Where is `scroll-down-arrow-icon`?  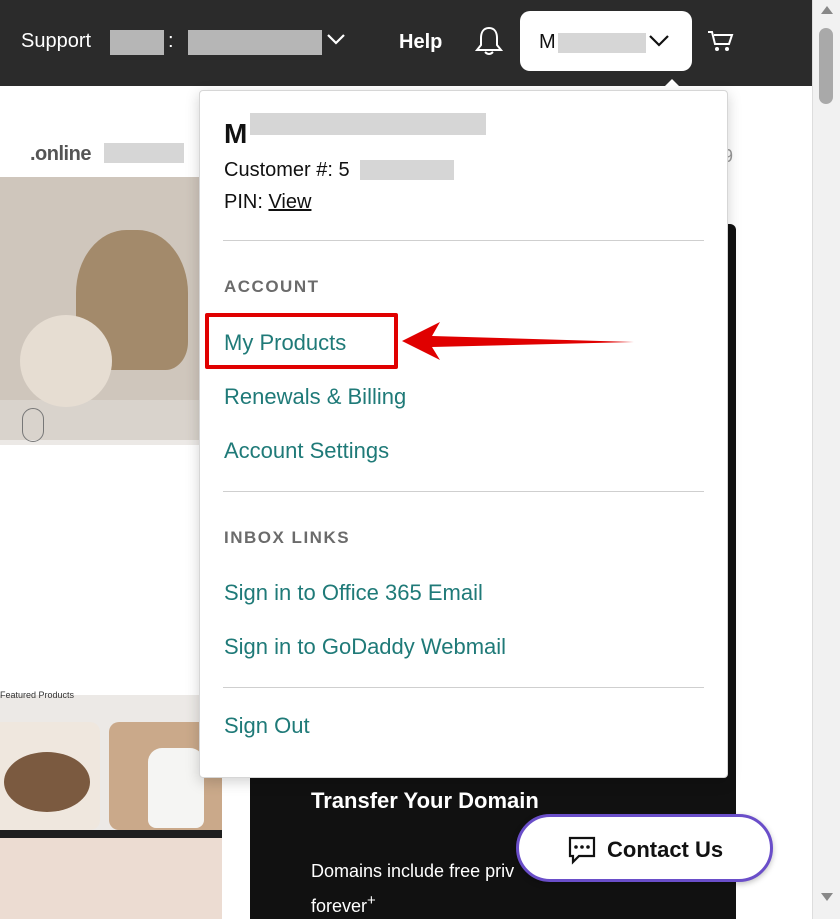 scroll-down-arrow-icon is located at coordinates (827, 897).